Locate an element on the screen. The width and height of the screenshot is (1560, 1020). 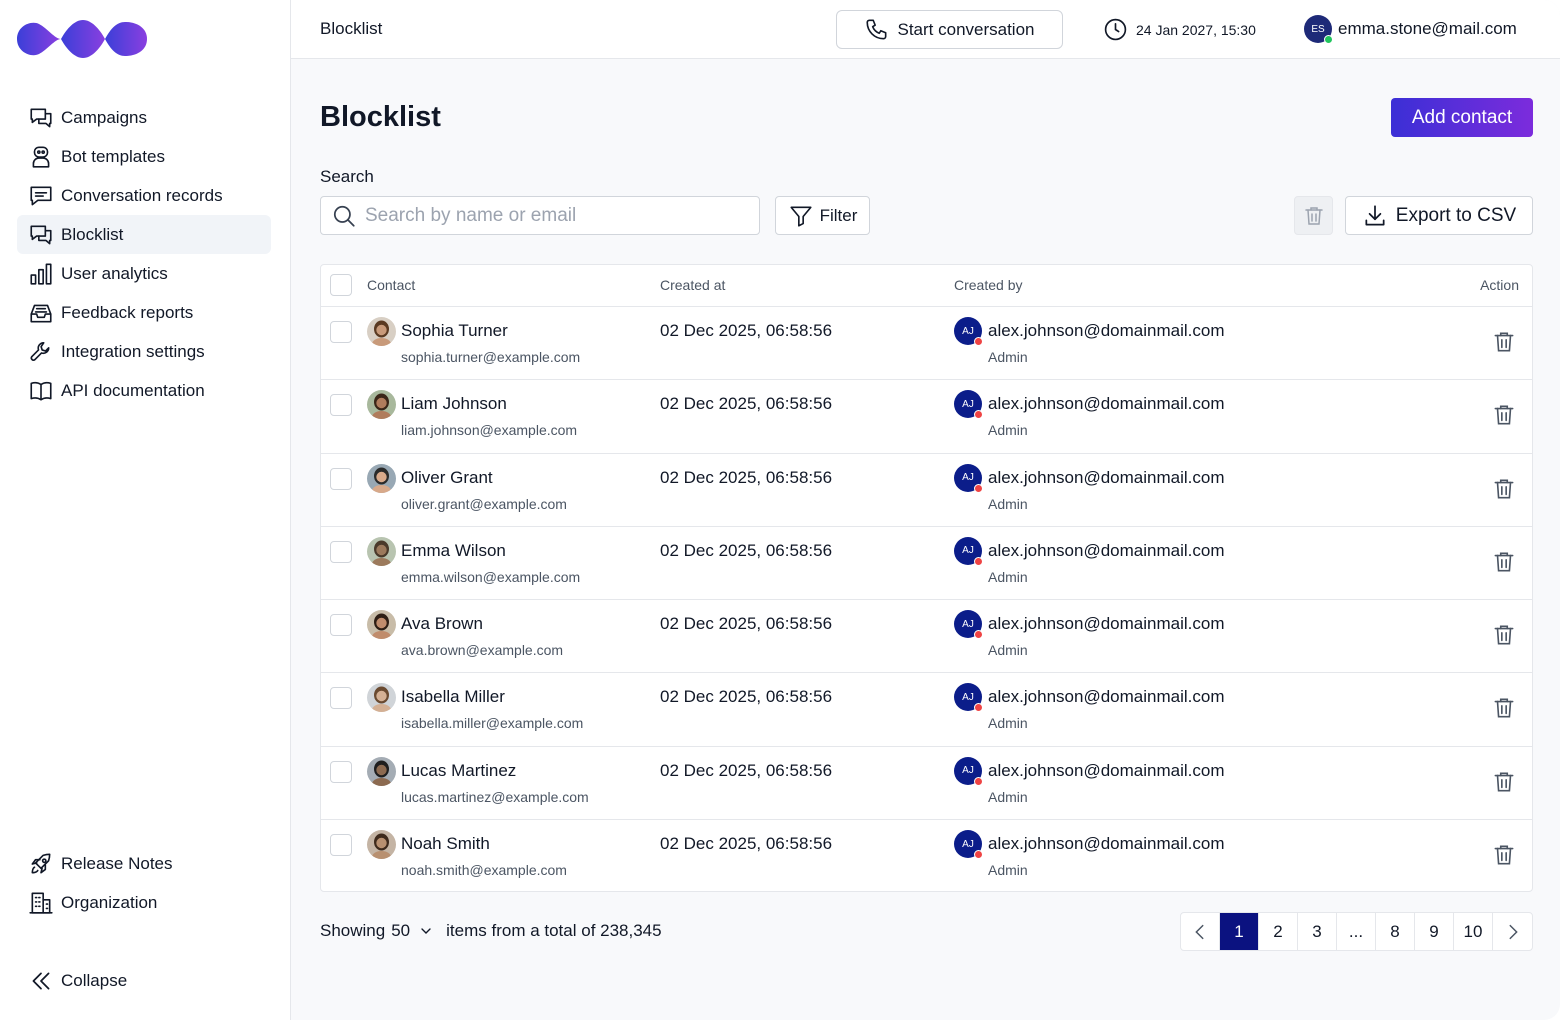
page-button: 10 is located at coordinates (1473, 931).